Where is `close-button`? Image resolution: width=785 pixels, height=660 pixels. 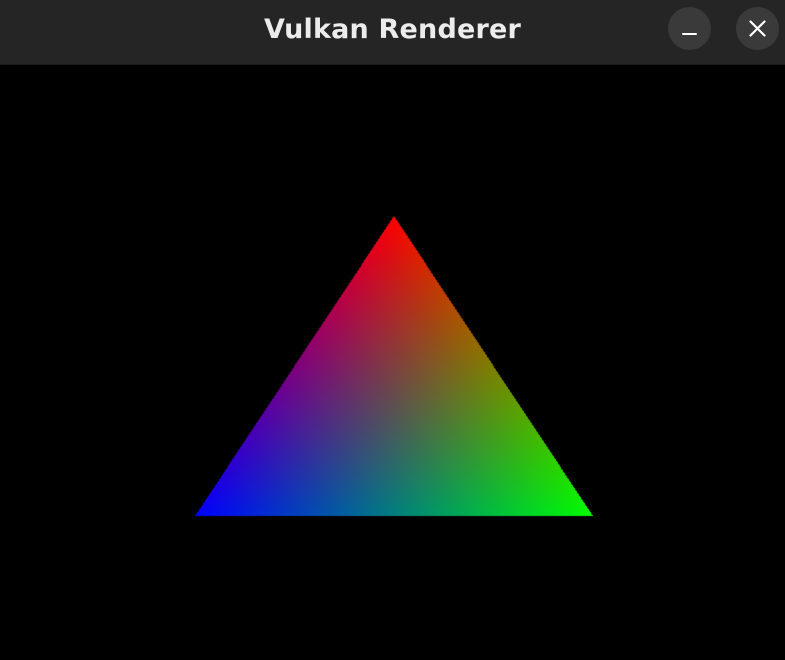
close-button is located at coordinates (757, 28).